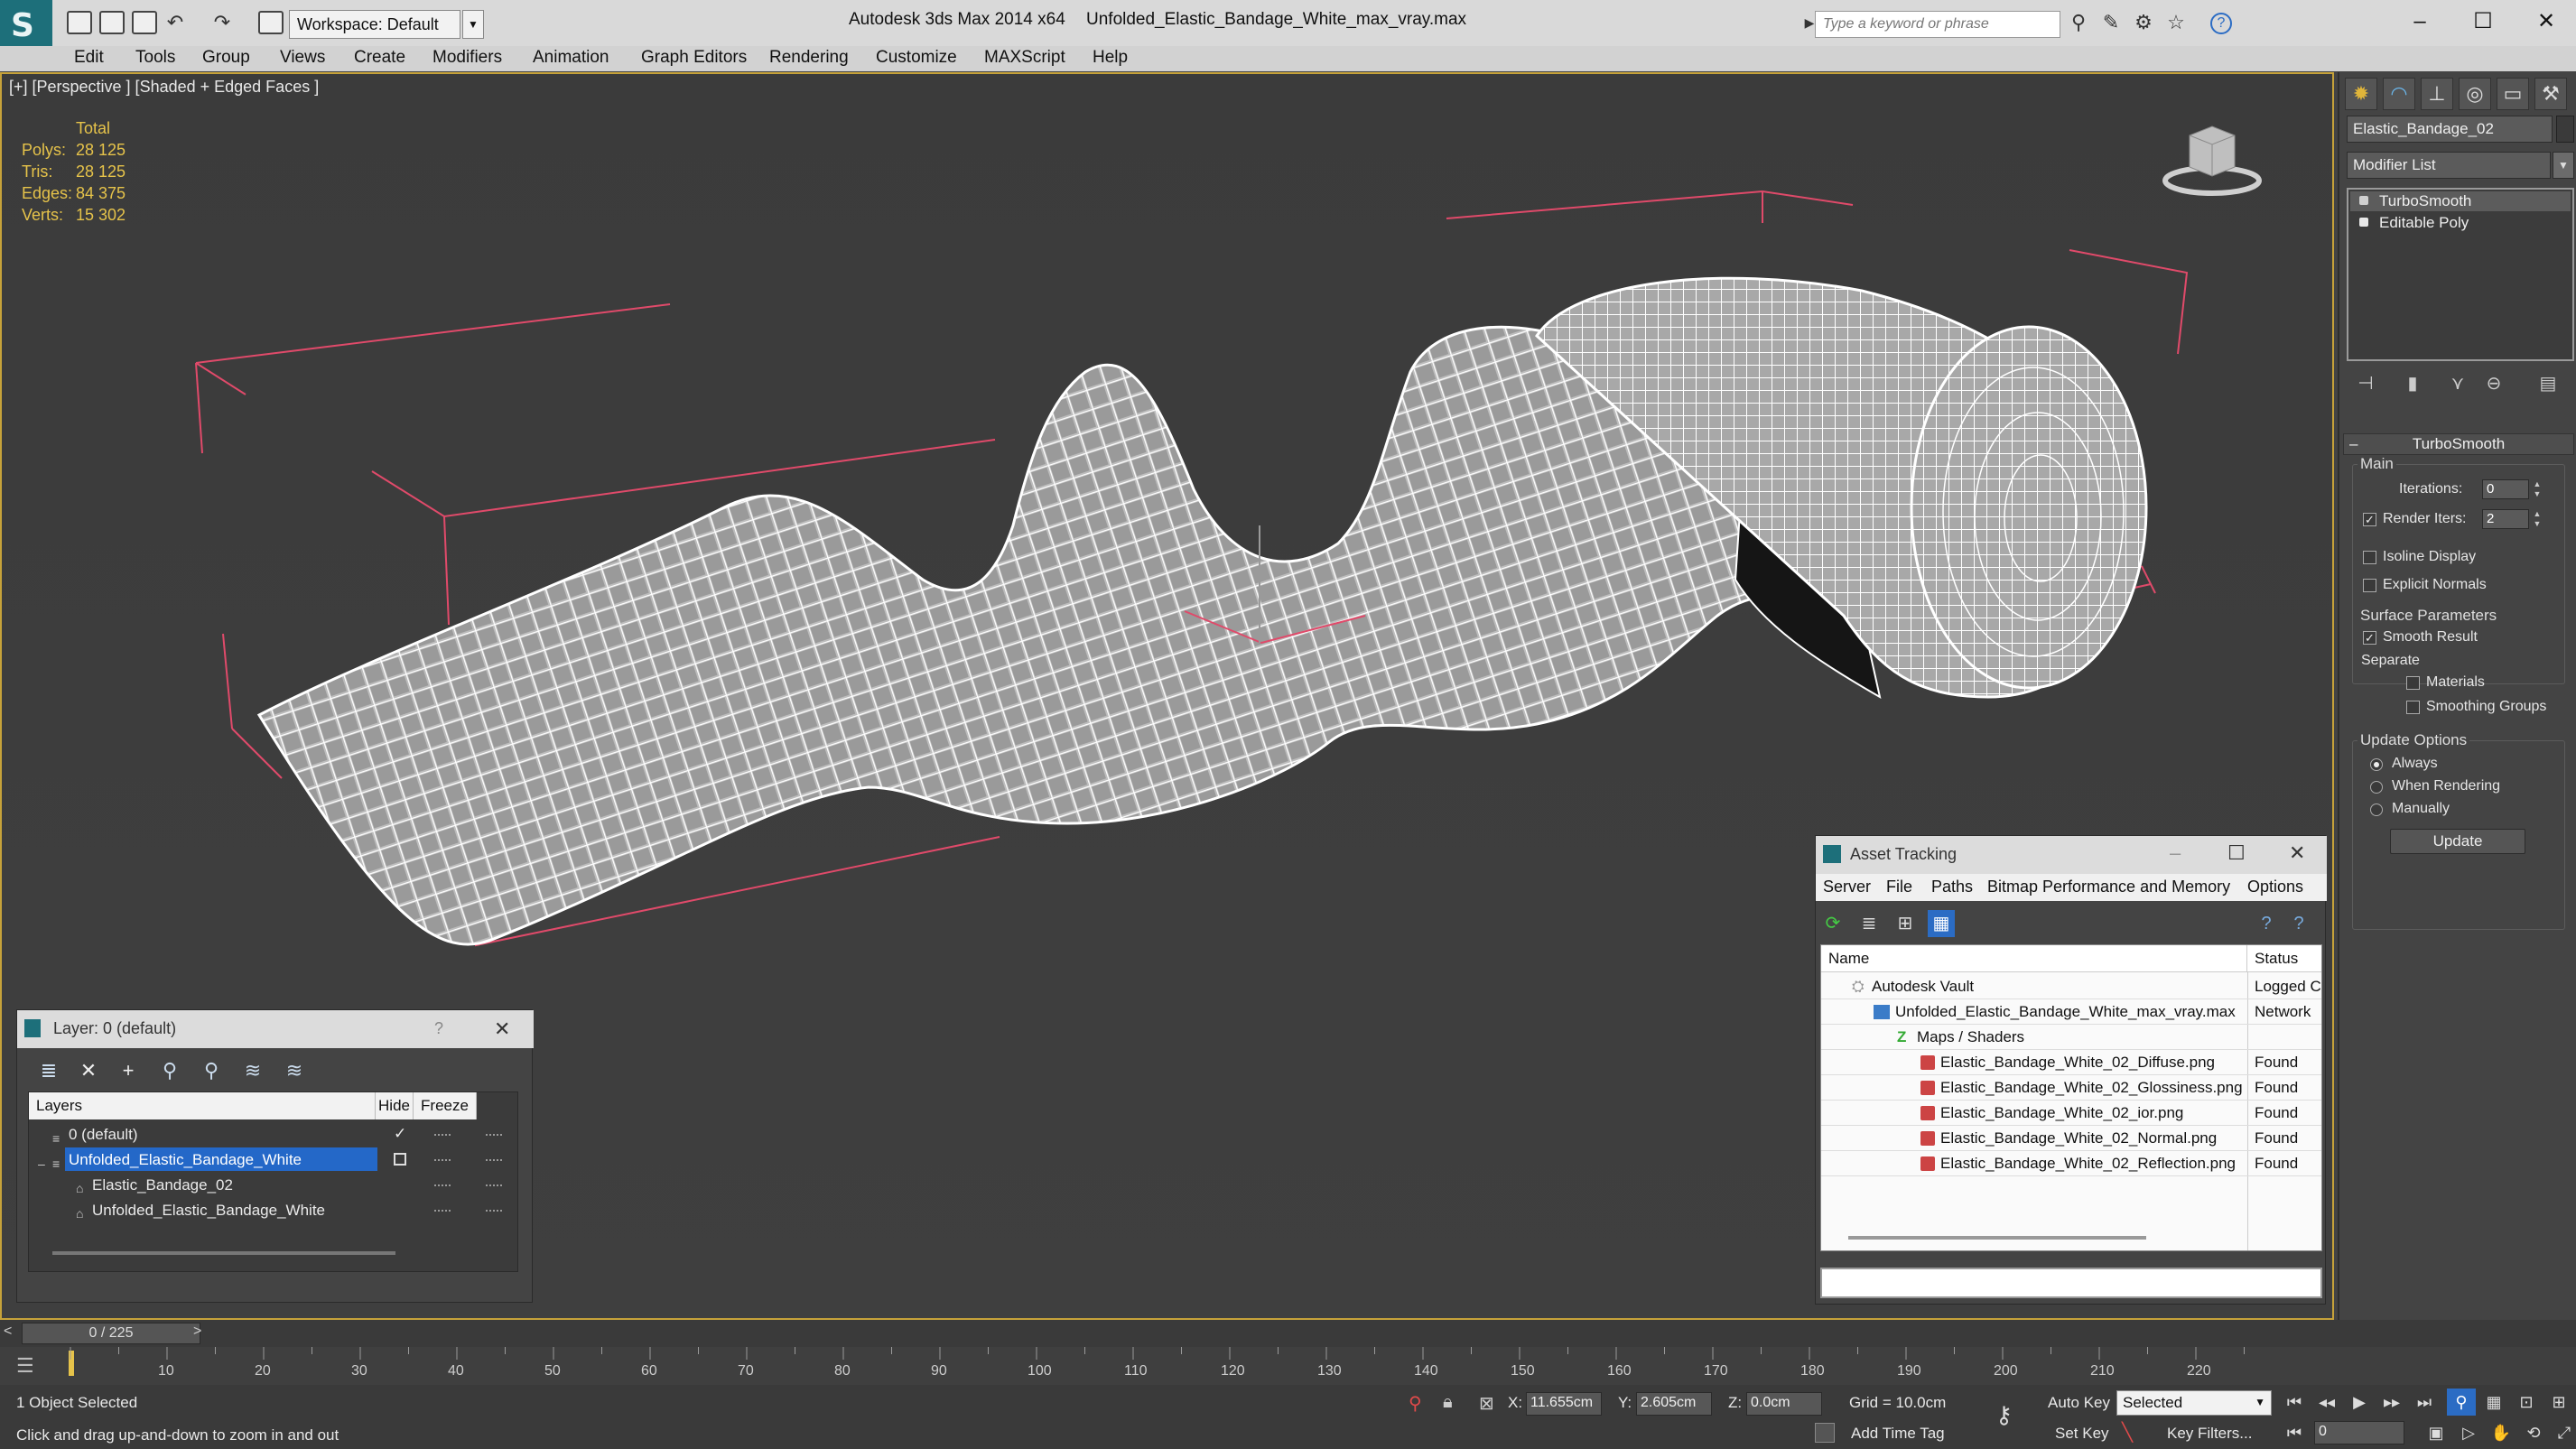 The image size is (2576, 1449). I want to click on menu-customize: Customize, so click(916, 58).